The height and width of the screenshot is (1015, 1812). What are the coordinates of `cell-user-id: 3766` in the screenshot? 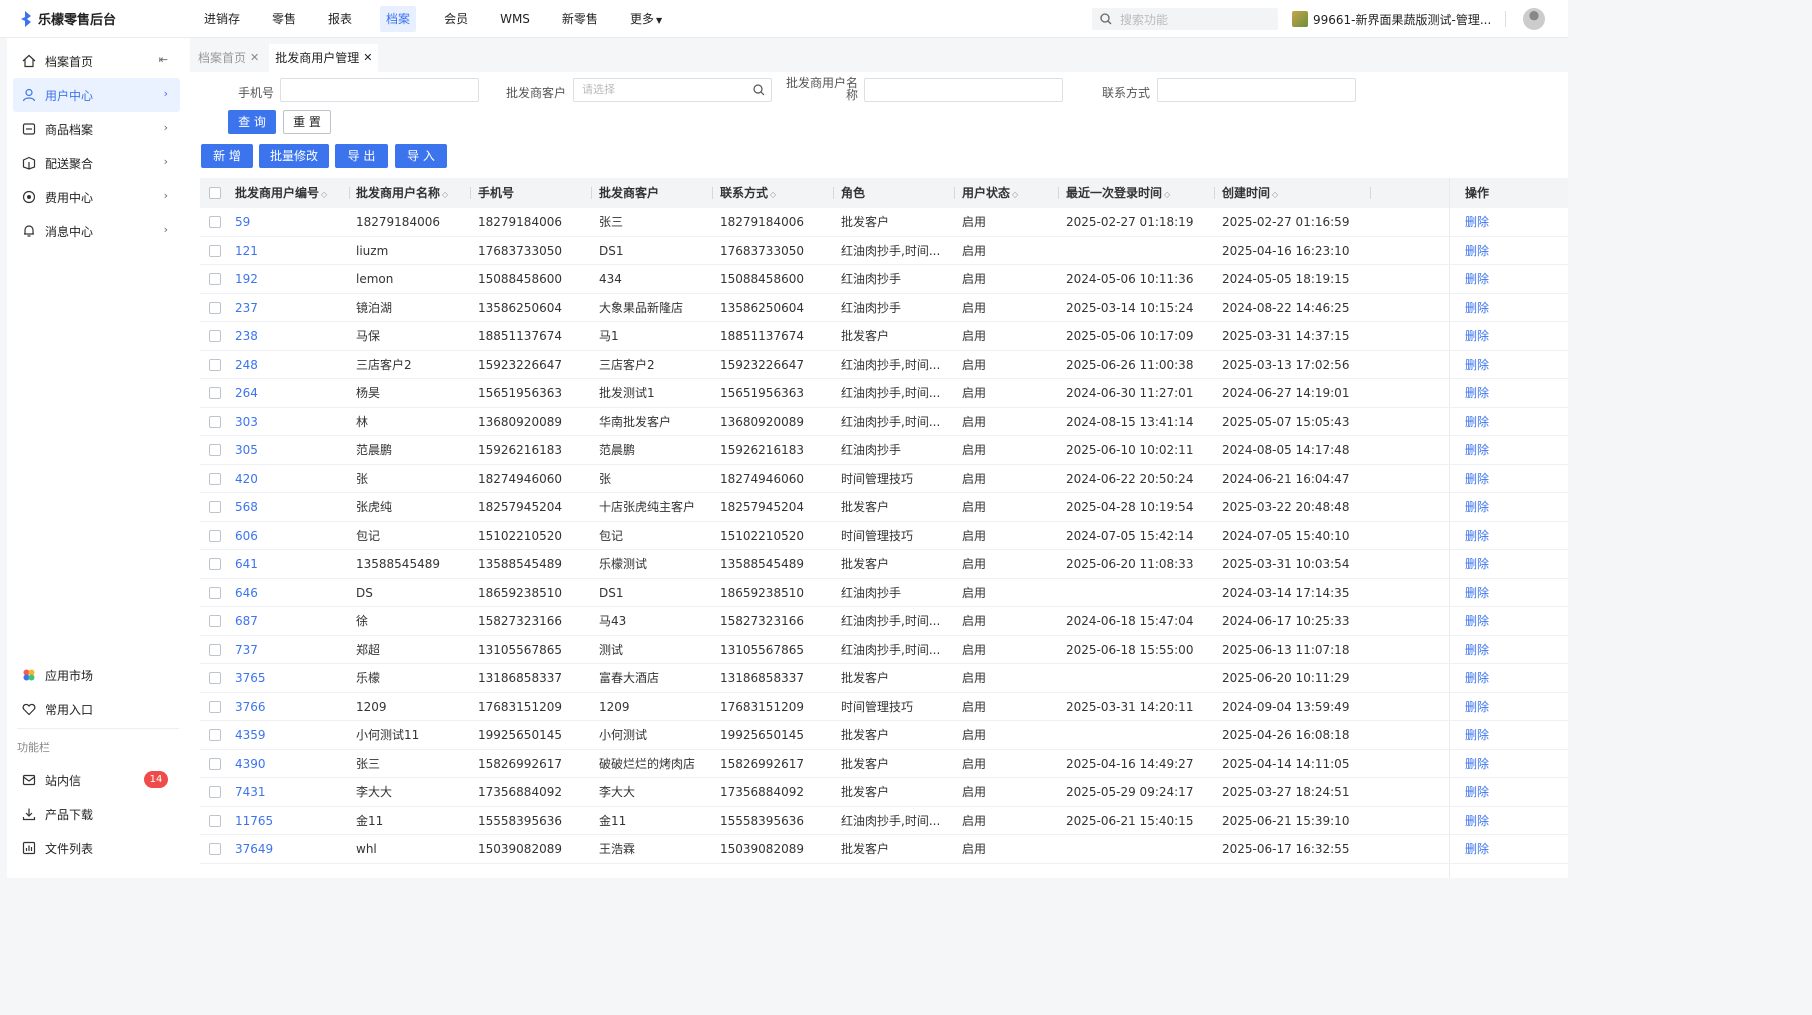 It's located at (250, 707).